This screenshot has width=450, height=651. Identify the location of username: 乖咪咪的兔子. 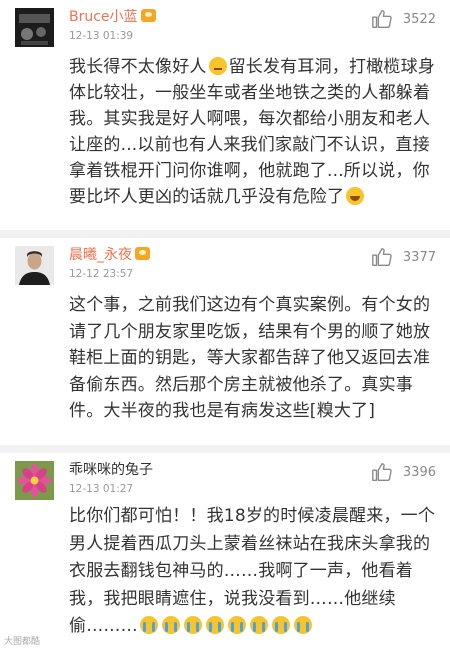
(111, 469).